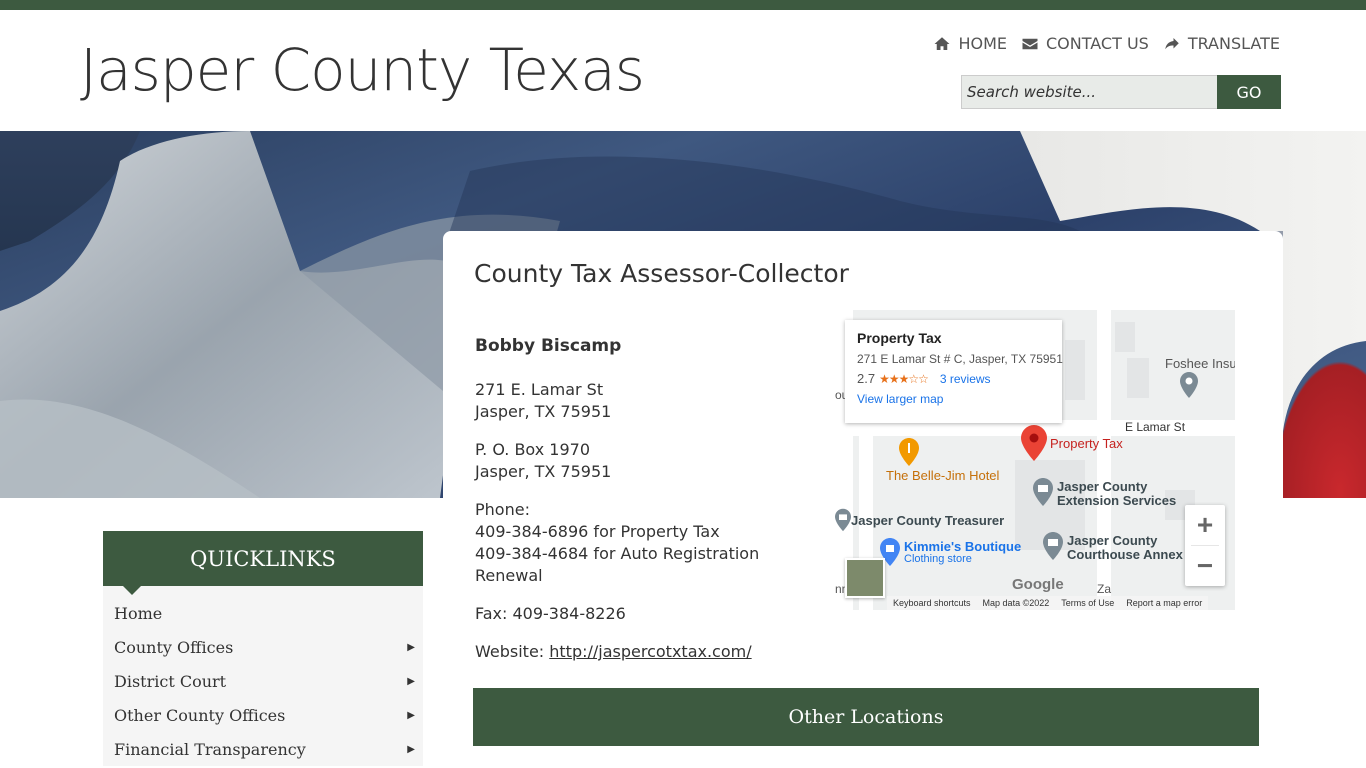  What do you see at coordinates (1102, 486) in the screenshot?
I see `map-label-extension-1: Jasper County` at bounding box center [1102, 486].